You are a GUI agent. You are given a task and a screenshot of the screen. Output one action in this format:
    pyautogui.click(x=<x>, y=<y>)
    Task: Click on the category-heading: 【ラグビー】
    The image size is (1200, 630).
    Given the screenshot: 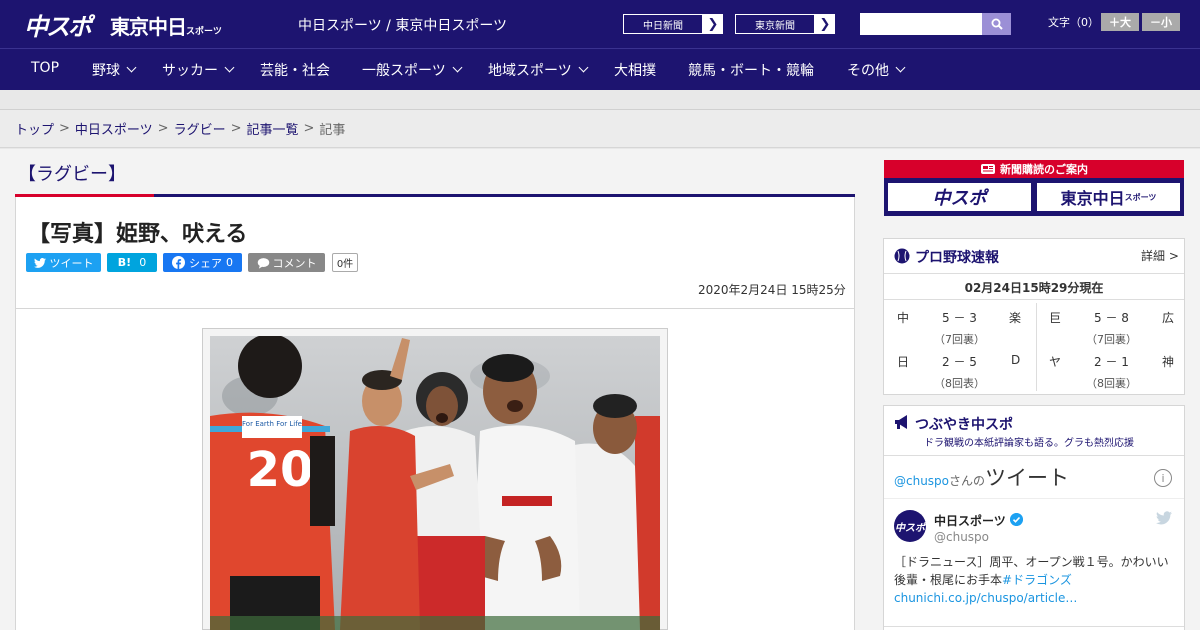 What is the action you would take?
    pyautogui.click(x=72, y=174)
    